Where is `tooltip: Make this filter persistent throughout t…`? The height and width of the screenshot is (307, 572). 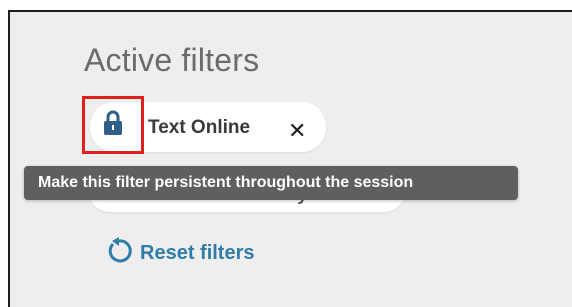
tooltip: Make this filter persistent throughout t… is located at coordinates (271, 183).